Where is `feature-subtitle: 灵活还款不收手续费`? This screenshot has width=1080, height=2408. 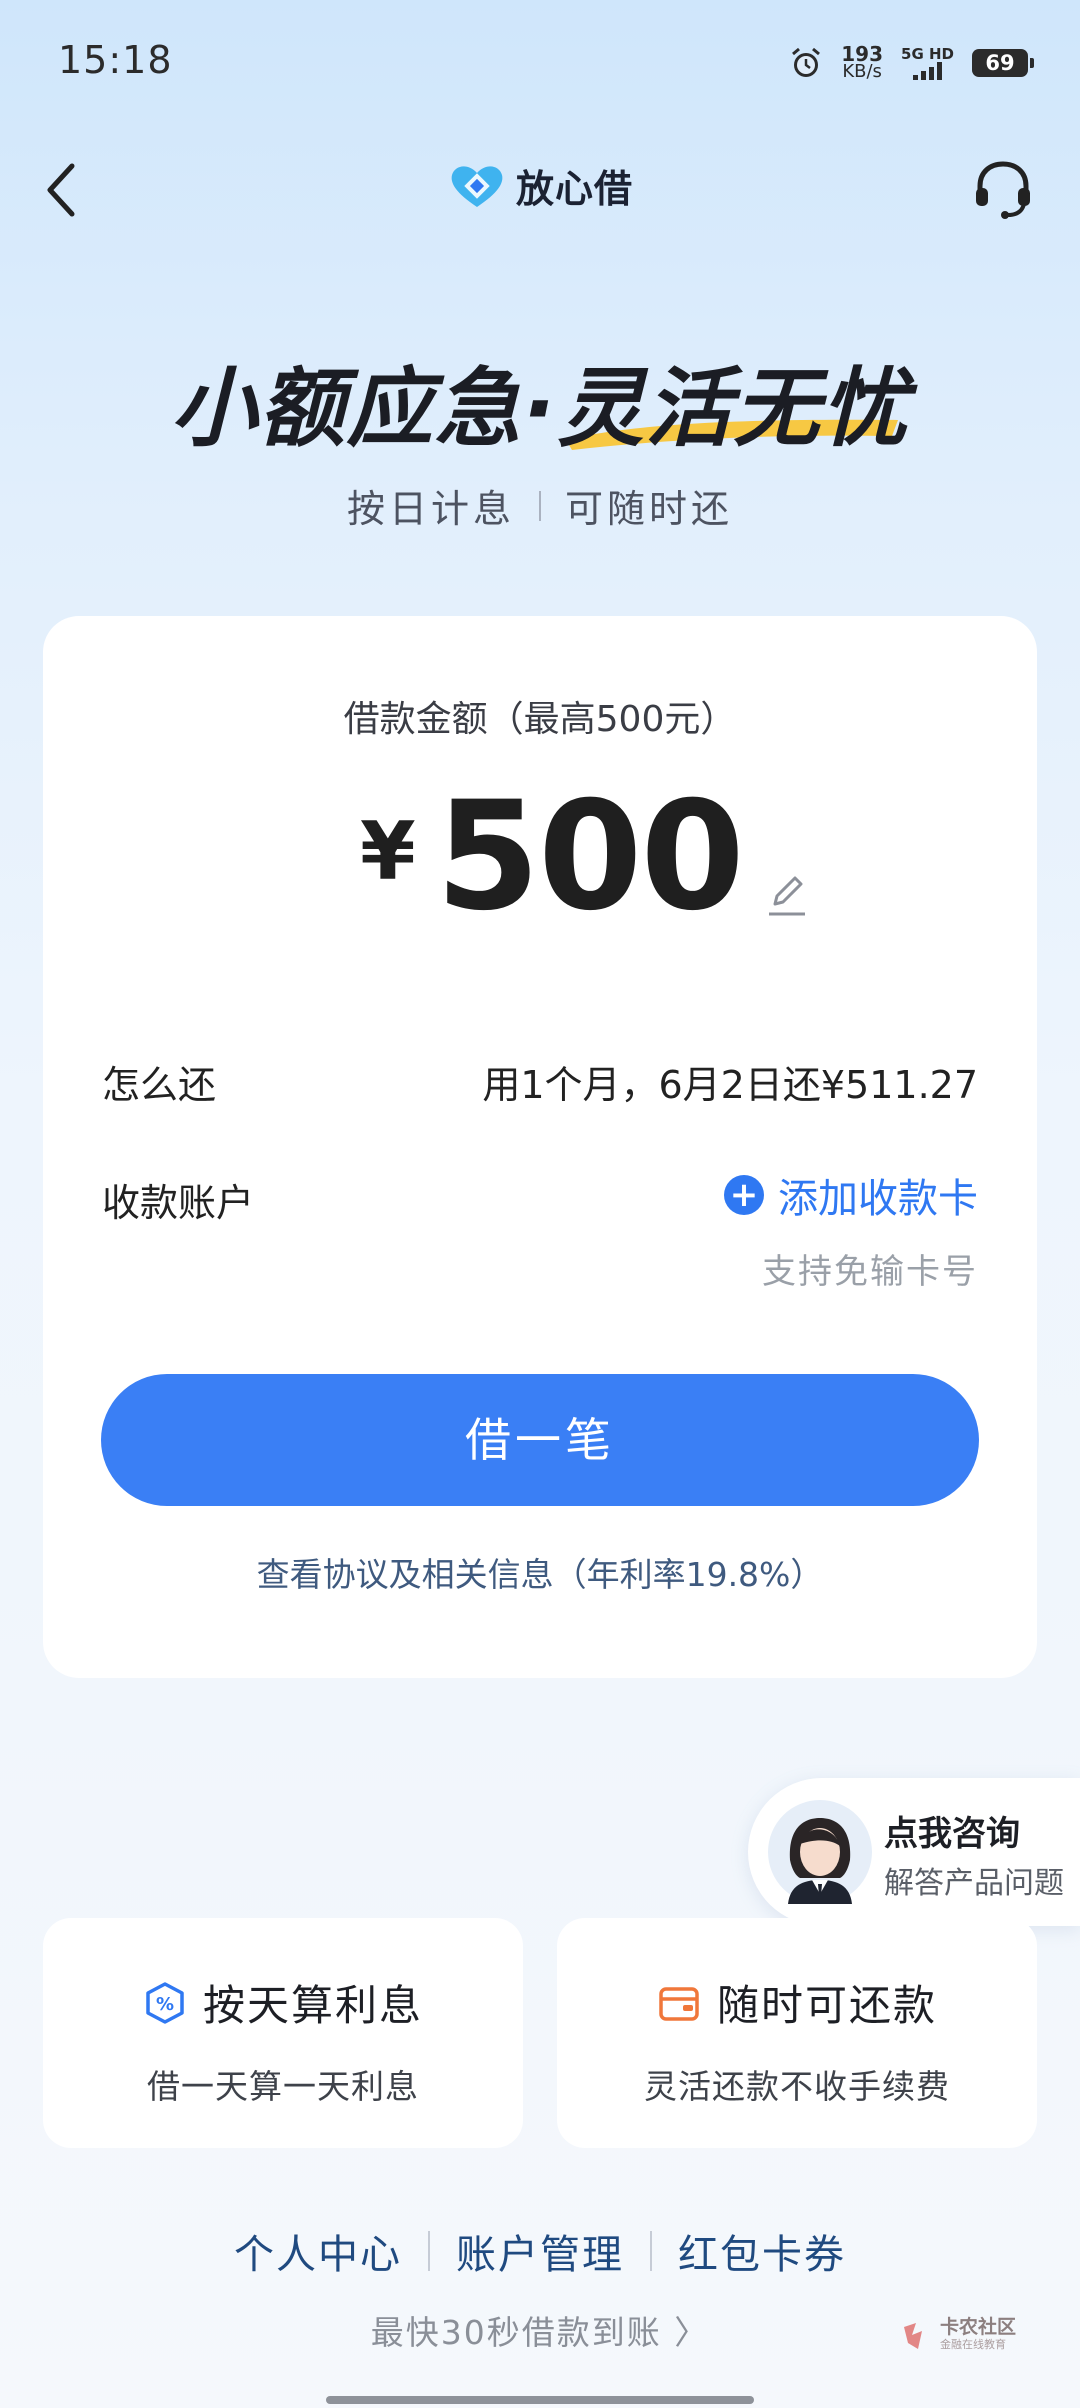 feature-subtitle: 灵活还款不收手续费 is located at coordinates (797, 2086).